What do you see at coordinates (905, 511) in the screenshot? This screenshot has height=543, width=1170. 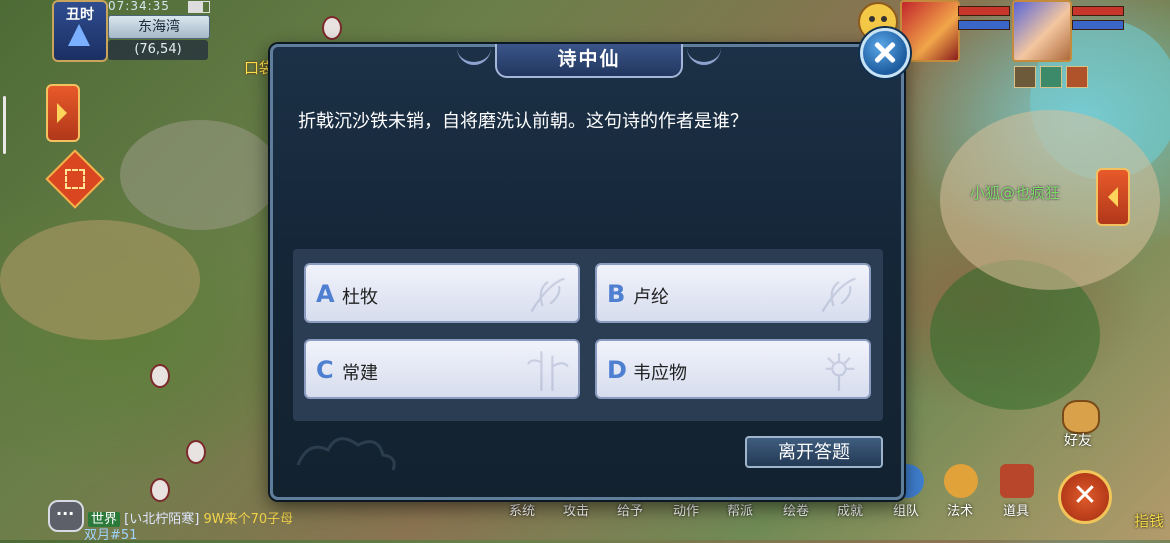 I see `menu-team-label: 组队` at bounding box center [905, 511].